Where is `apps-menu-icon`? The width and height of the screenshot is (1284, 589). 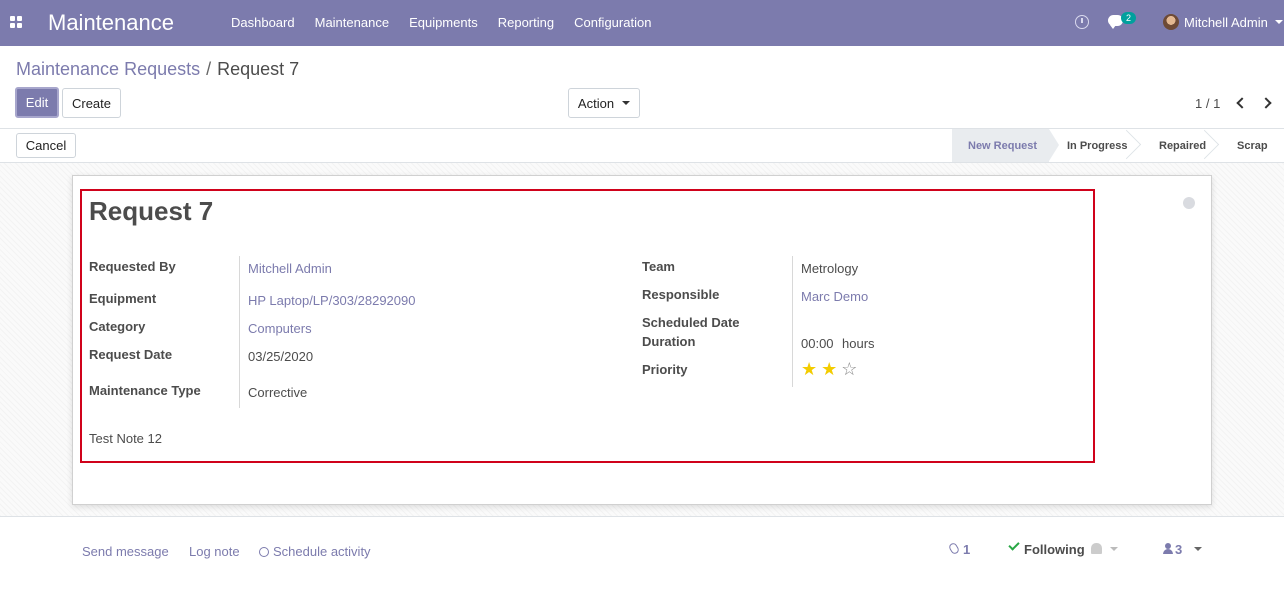 apps-menu-icon is located at coordinates (16, 22).